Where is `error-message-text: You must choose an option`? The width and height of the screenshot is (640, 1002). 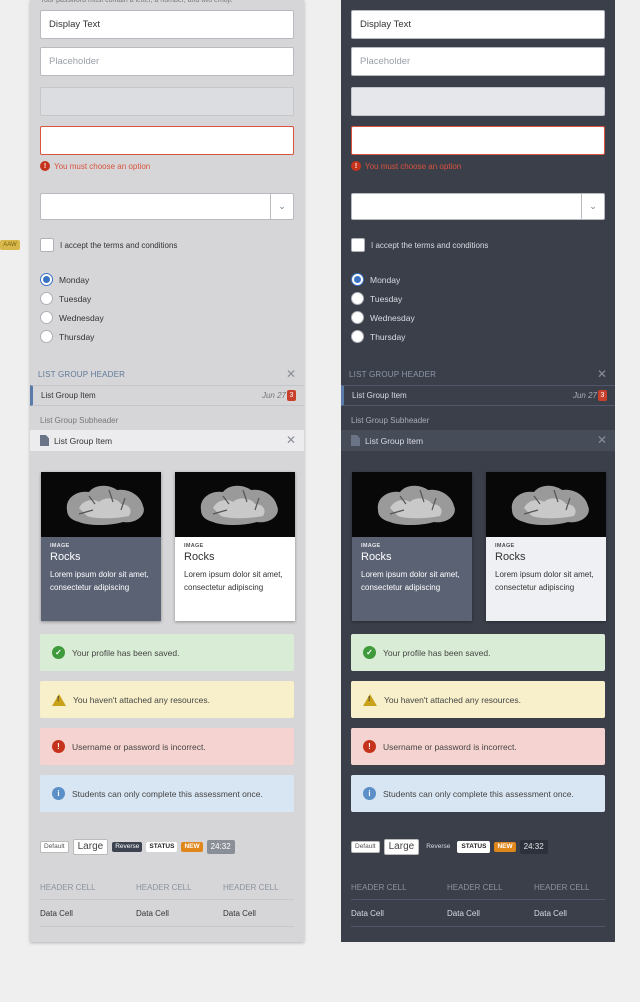 error-message-text: You must choose an option is located at coordinates (413, 166).